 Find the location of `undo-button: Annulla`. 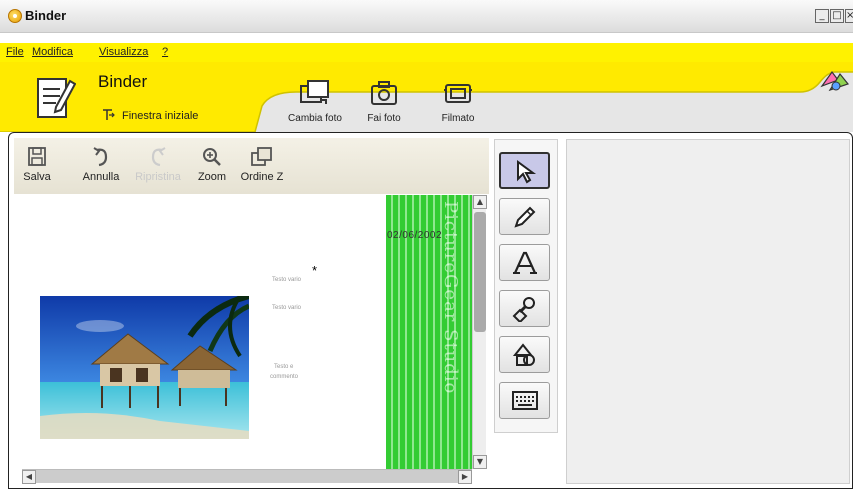

undo-button: Annulla is located at coordinates (101, 164).